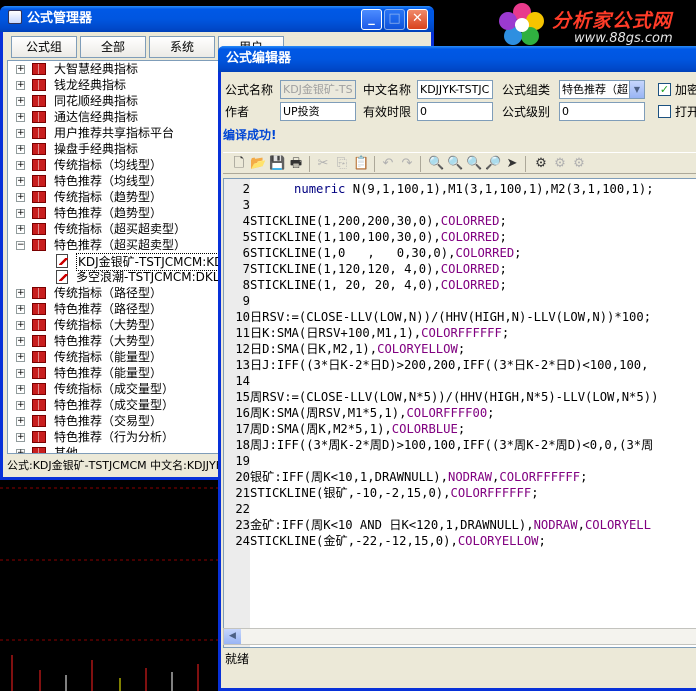  I want to click on tree-item-label: 其他, so click(66, 450).